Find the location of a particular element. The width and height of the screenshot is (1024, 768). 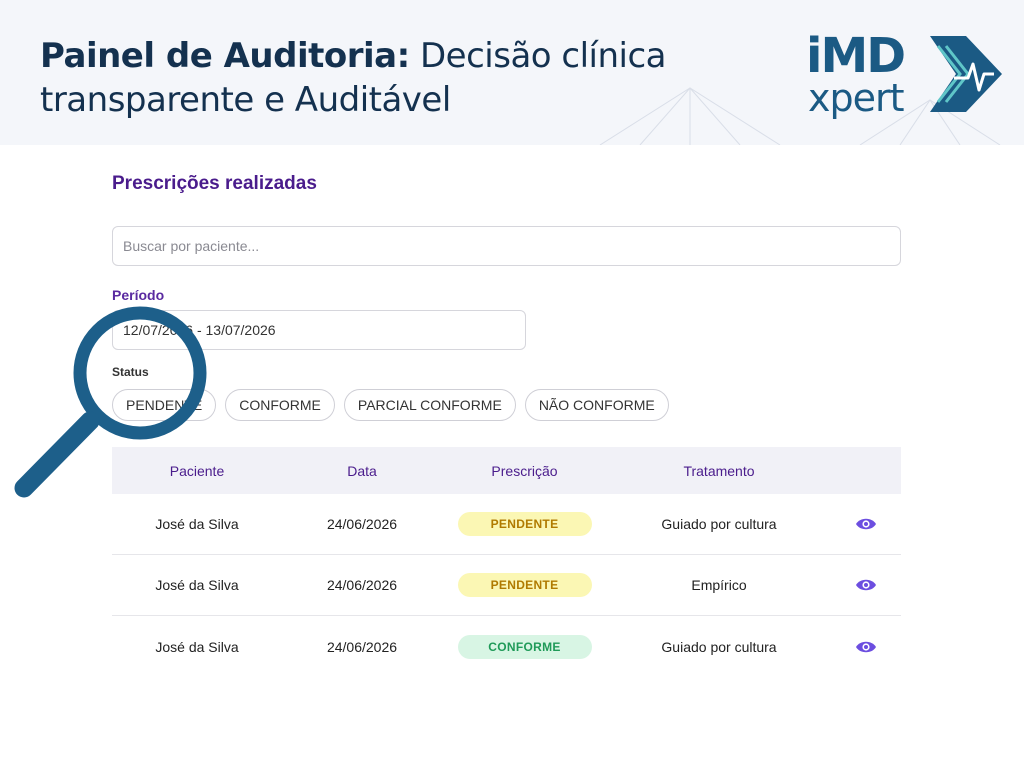

magnifier-icon is located at coordinates (110, 402).